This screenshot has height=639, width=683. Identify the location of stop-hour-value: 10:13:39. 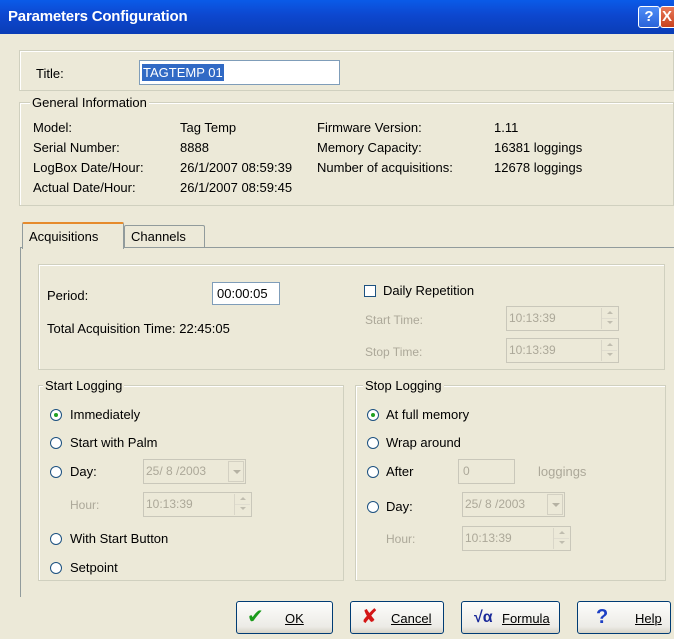
(488, 538).